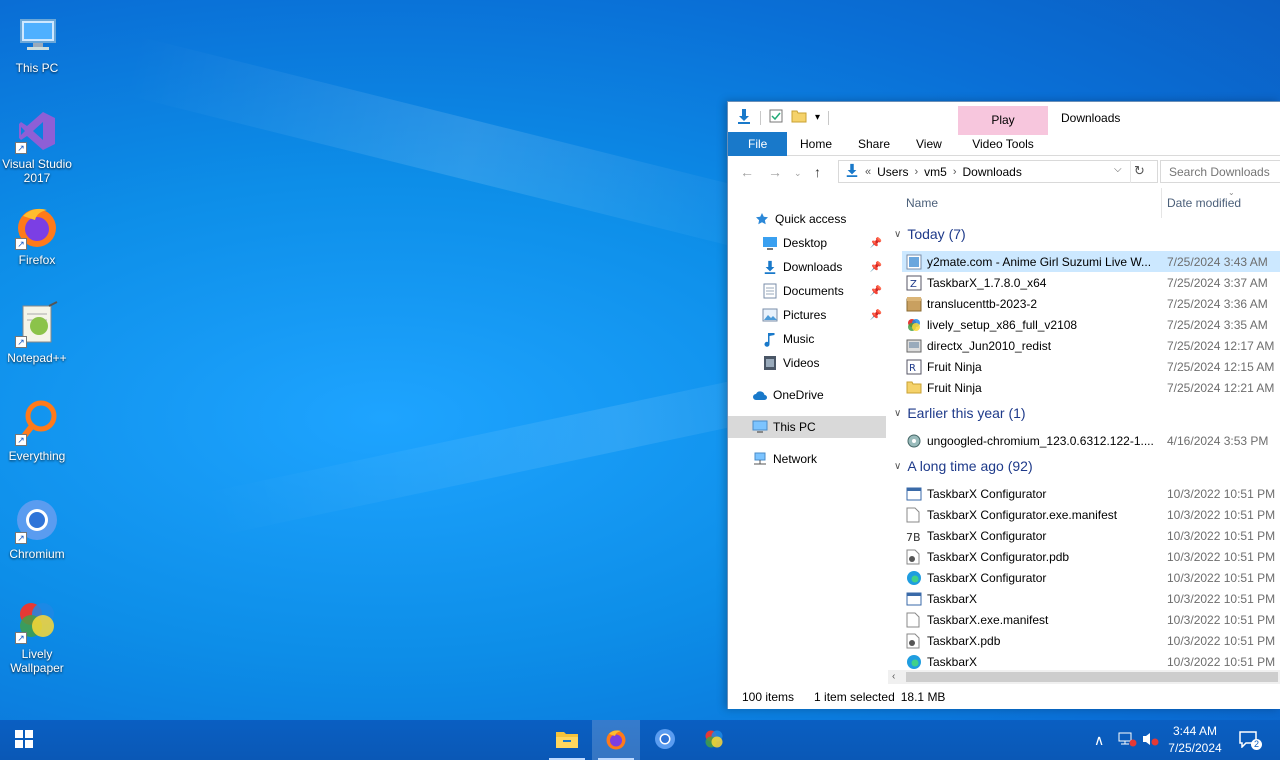 This screenshot has width=1280, height=760. I want to click on nav-onedrive: OneDrive, so click(807, 395).